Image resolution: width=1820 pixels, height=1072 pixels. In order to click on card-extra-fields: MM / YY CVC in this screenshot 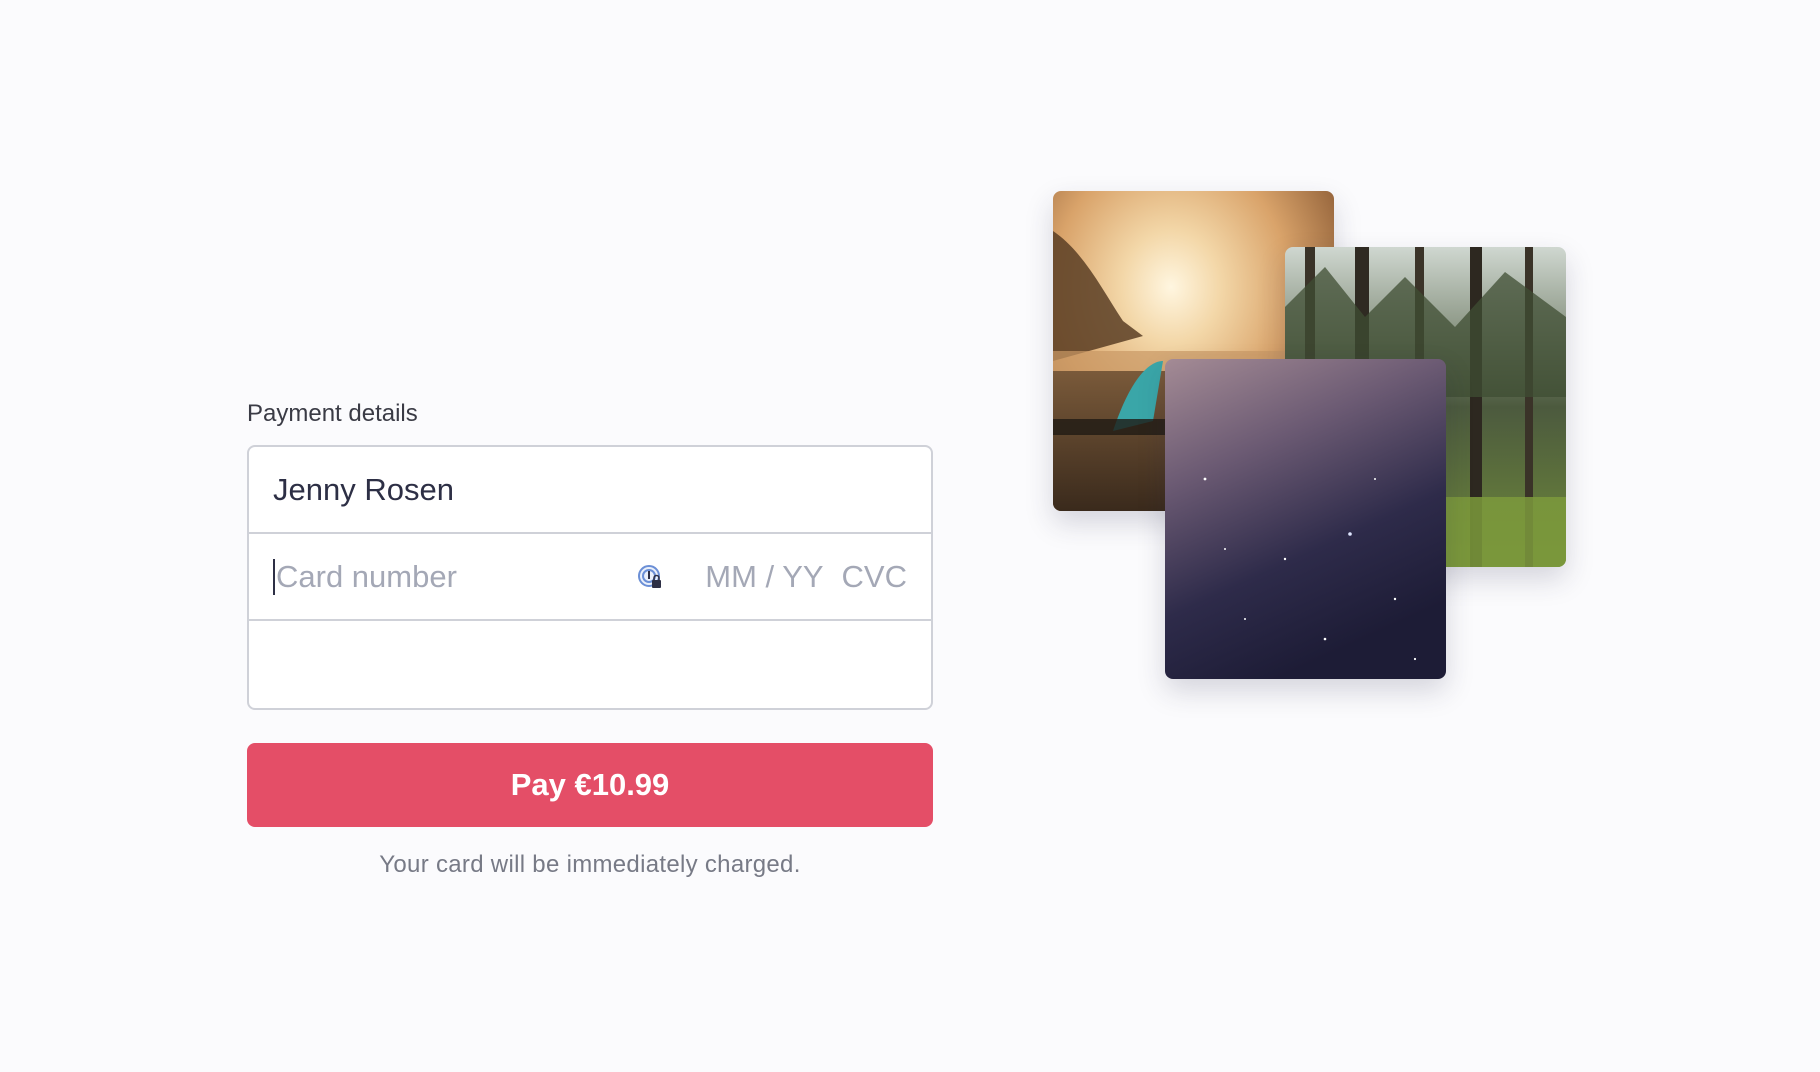, I will do `click(772, 577)`.